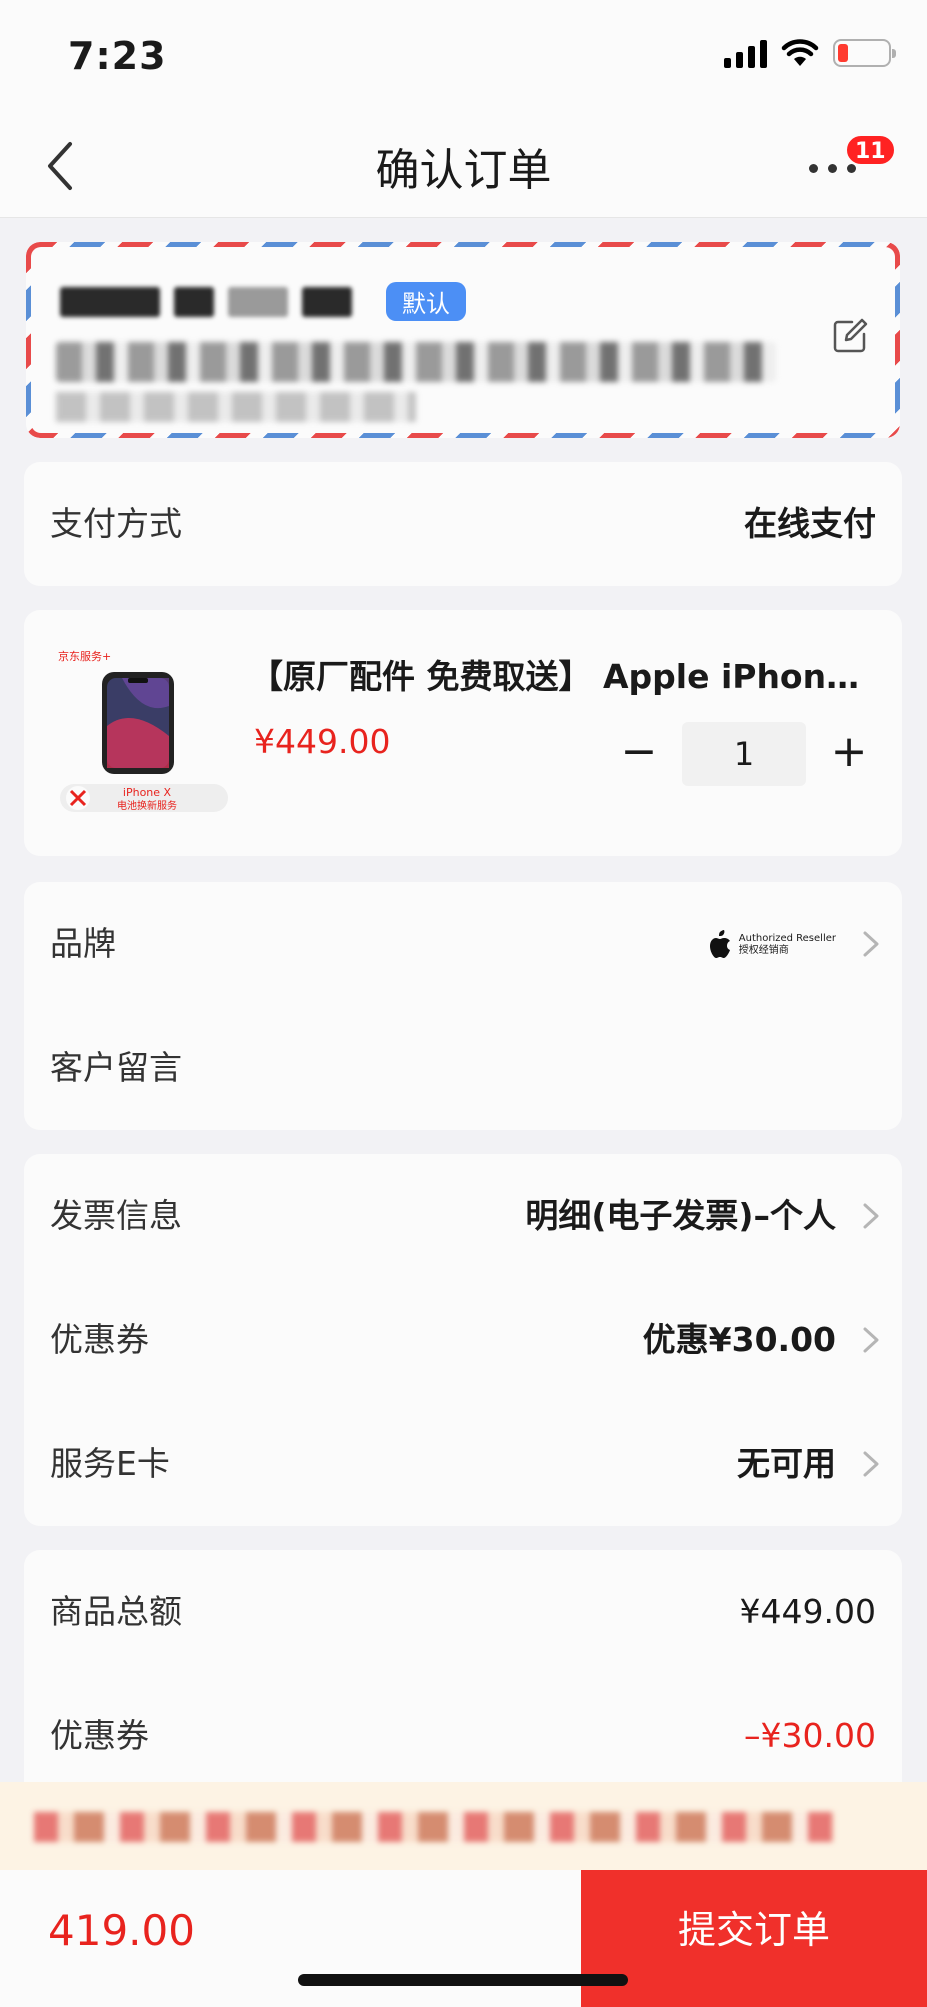 The image size is (927, 2007). What do you see at coordinates (463, 524) in the screenshot?
I see `payment-method-card: 支付方式 在线支付` at bounding box center [463, 524].